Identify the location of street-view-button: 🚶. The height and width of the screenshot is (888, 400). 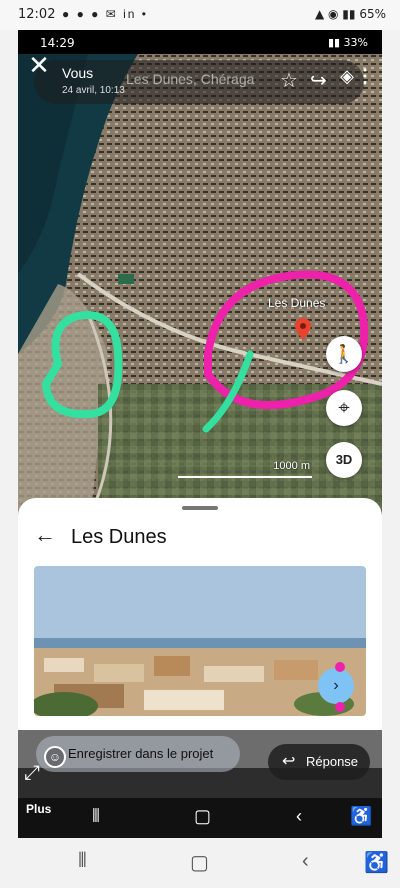
(344, 354).